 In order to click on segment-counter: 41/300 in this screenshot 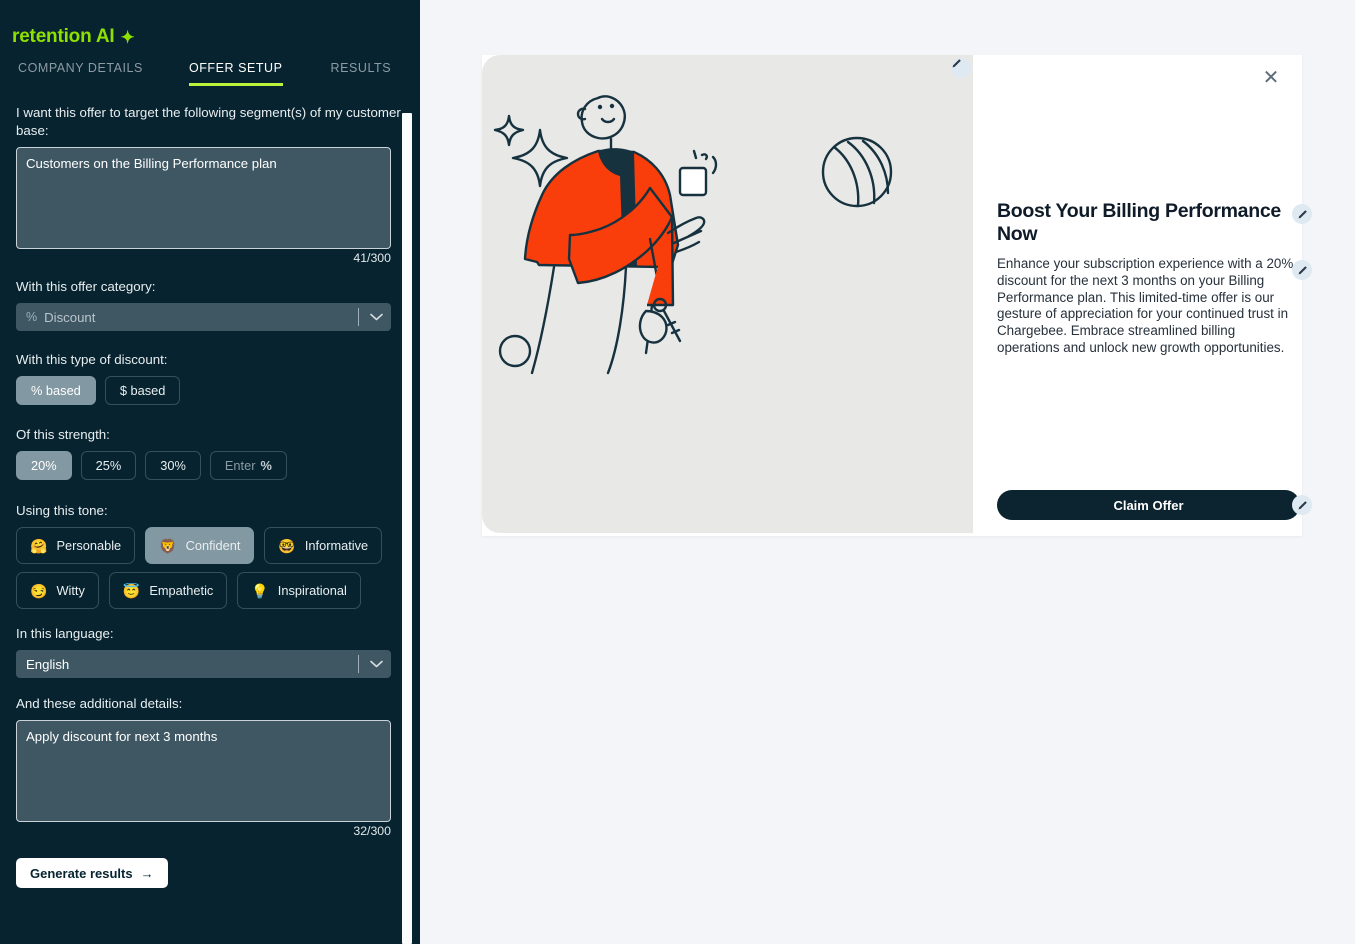, I will do `click(372, 258)`.